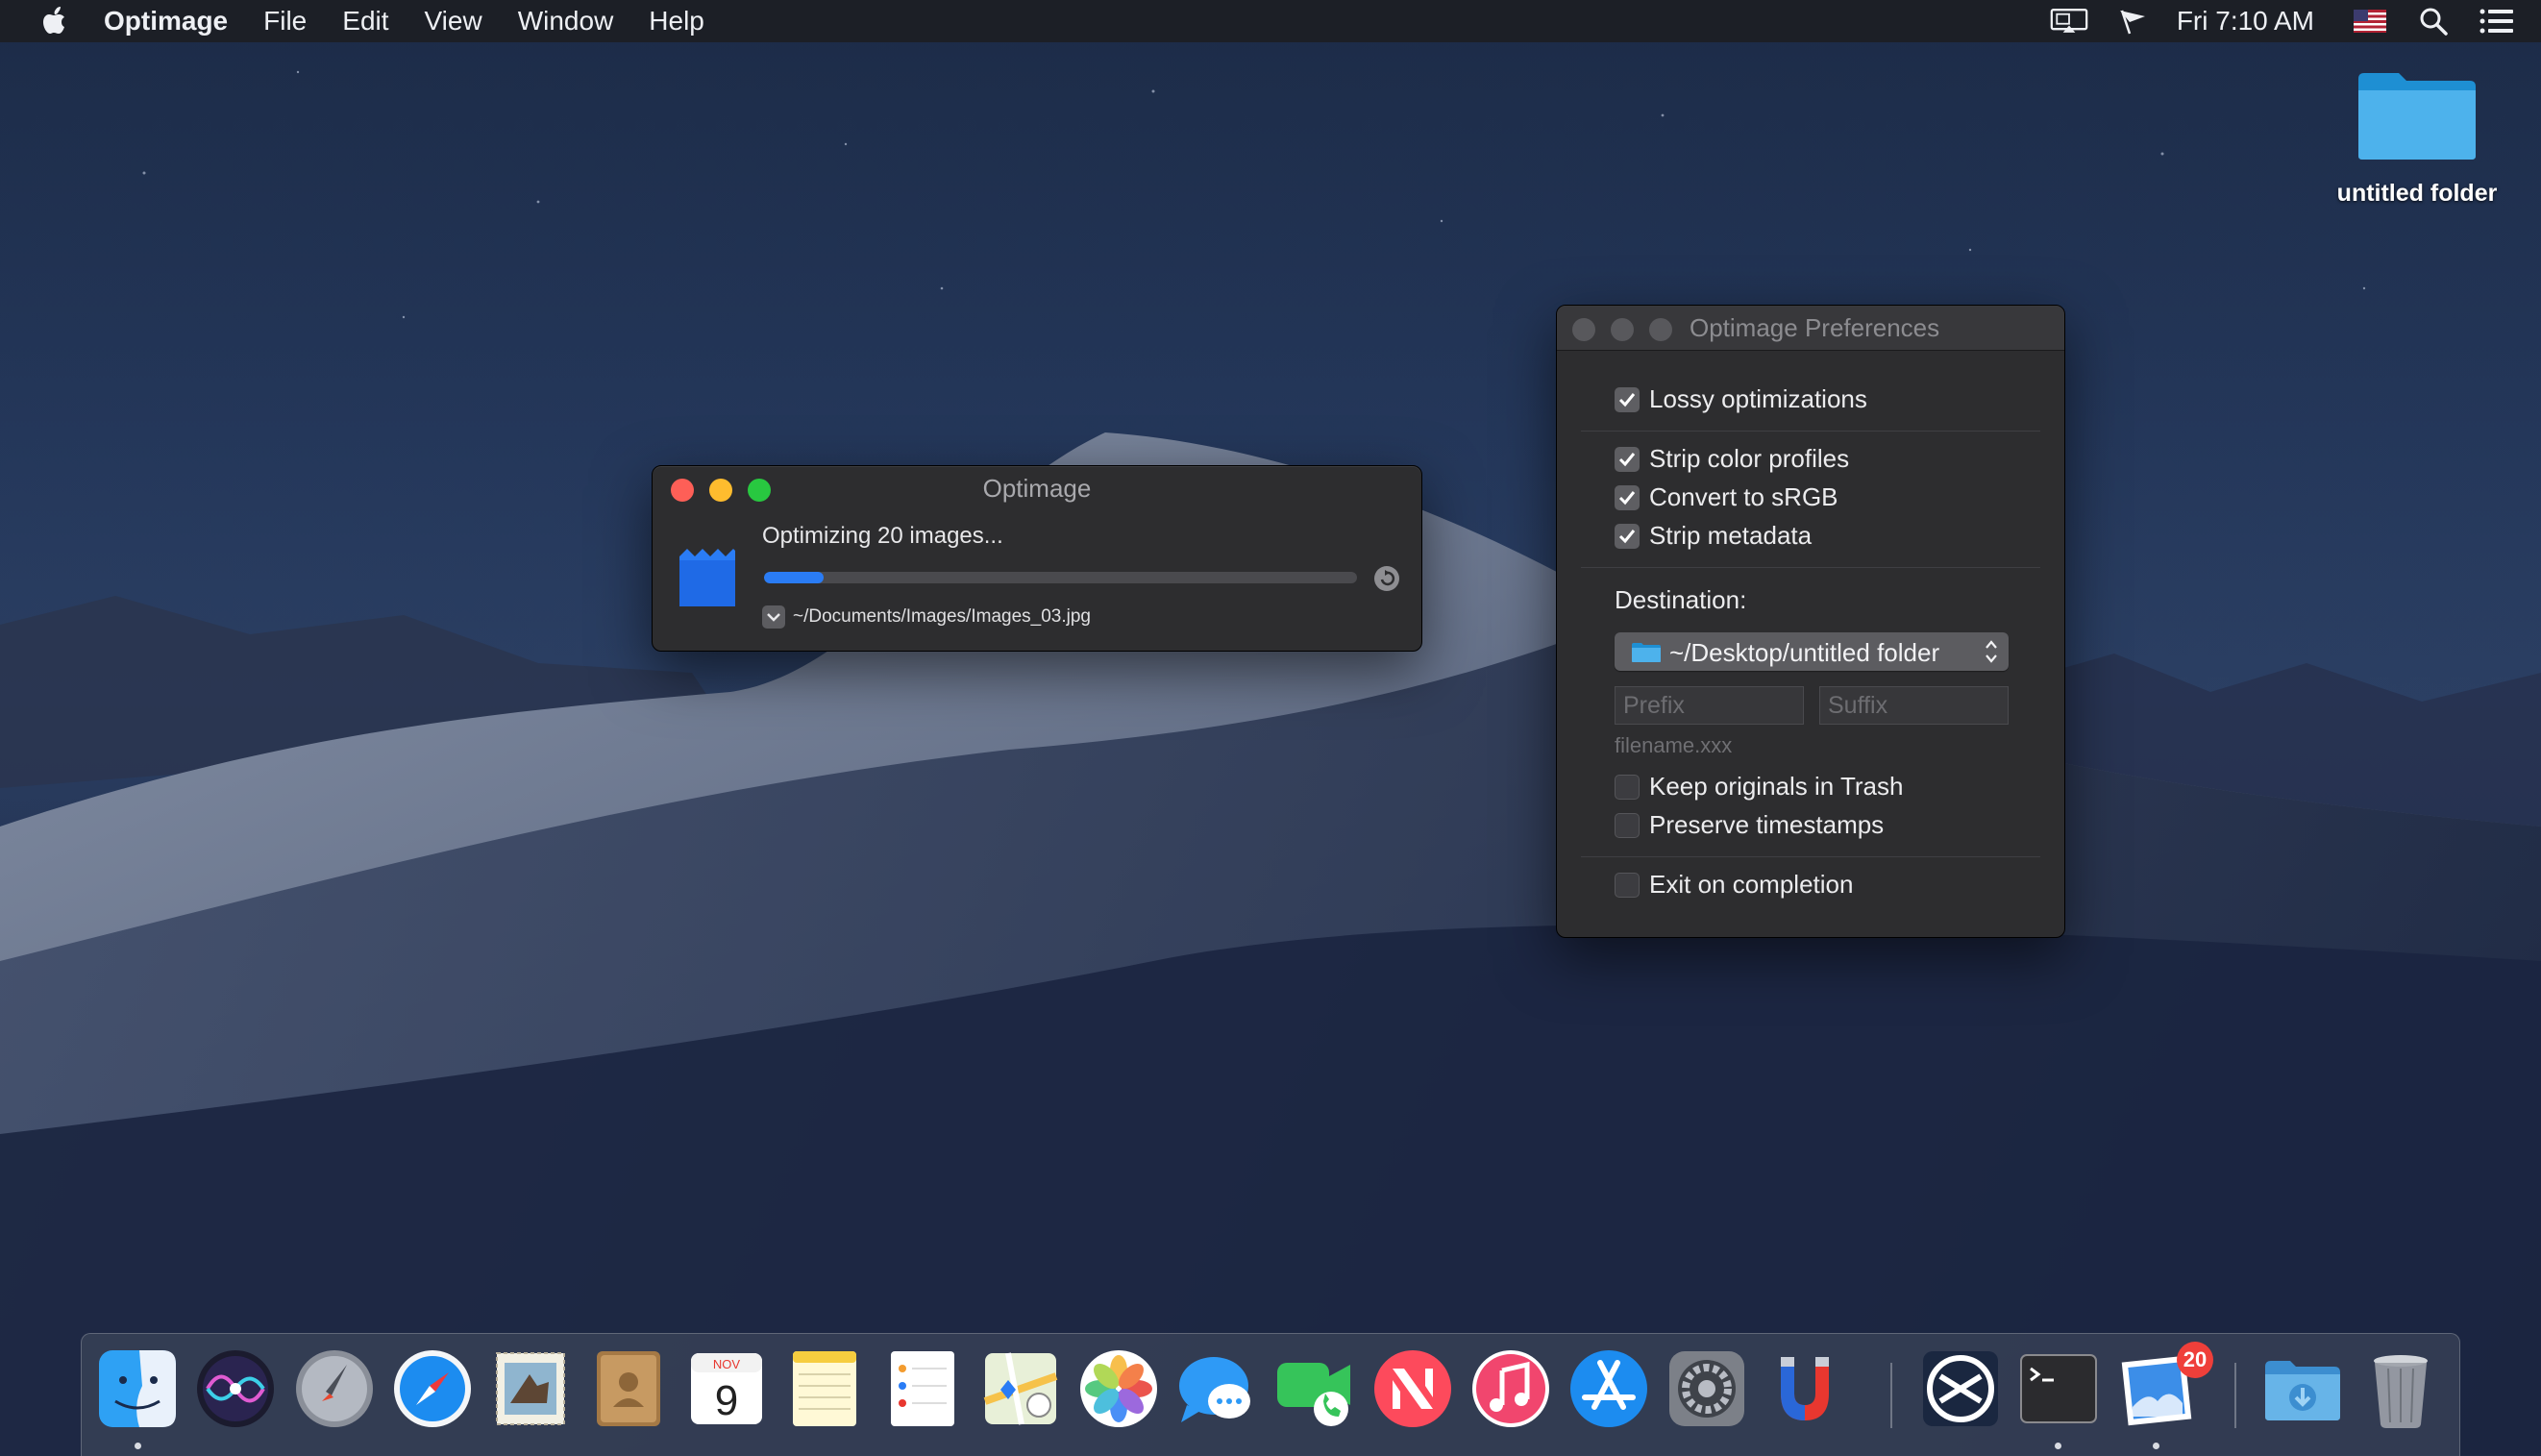  Describe the element at coordinates (1758, 398) in the screenshot. I see `lossy-label: Lossy optimizations` at that location.